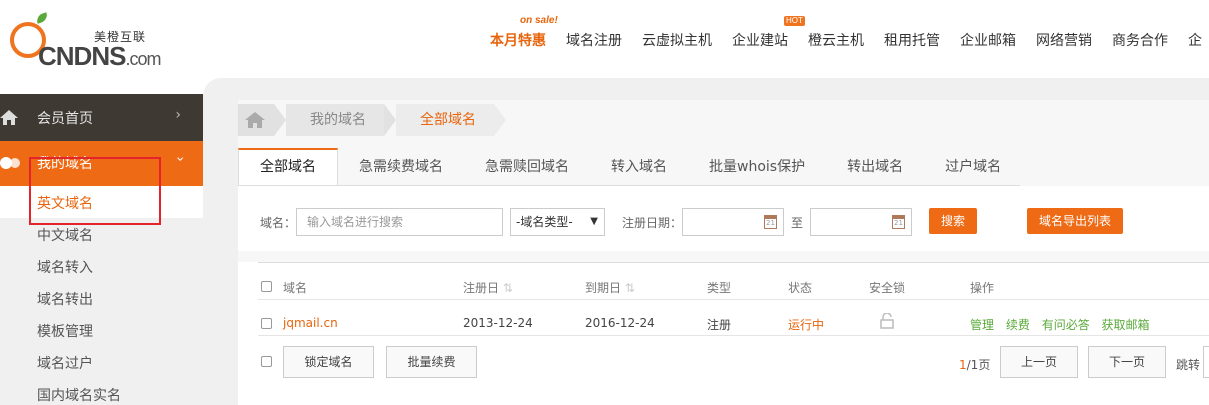  I want to click on header-status: 状态, so click(800, 288).